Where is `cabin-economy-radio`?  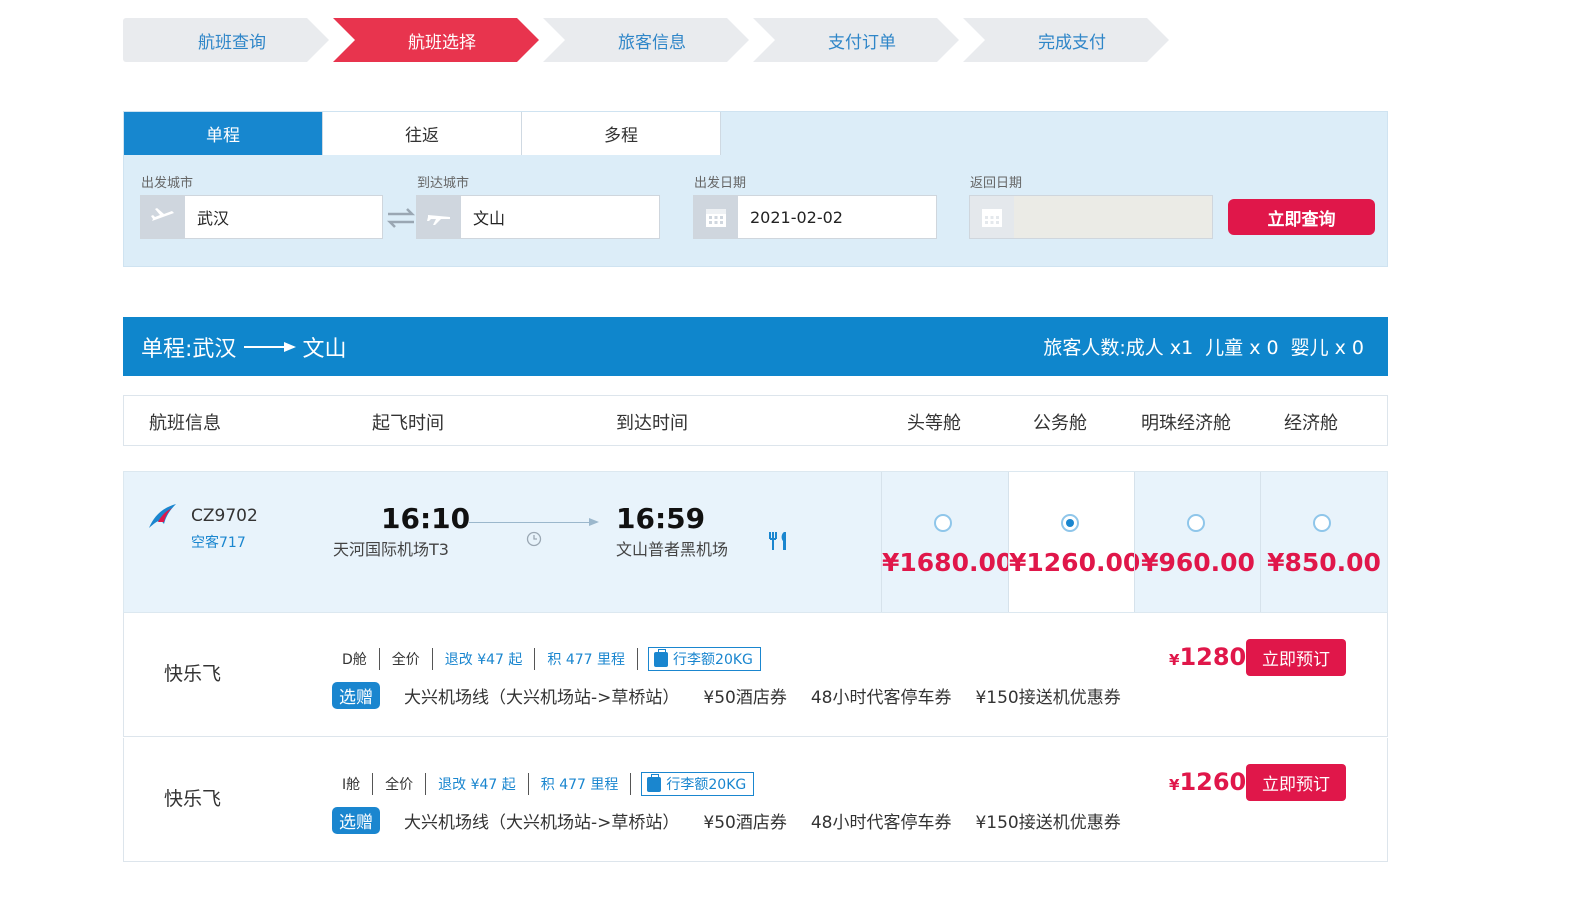
cabin-economy-radio is located at coordinates (1322, 523).